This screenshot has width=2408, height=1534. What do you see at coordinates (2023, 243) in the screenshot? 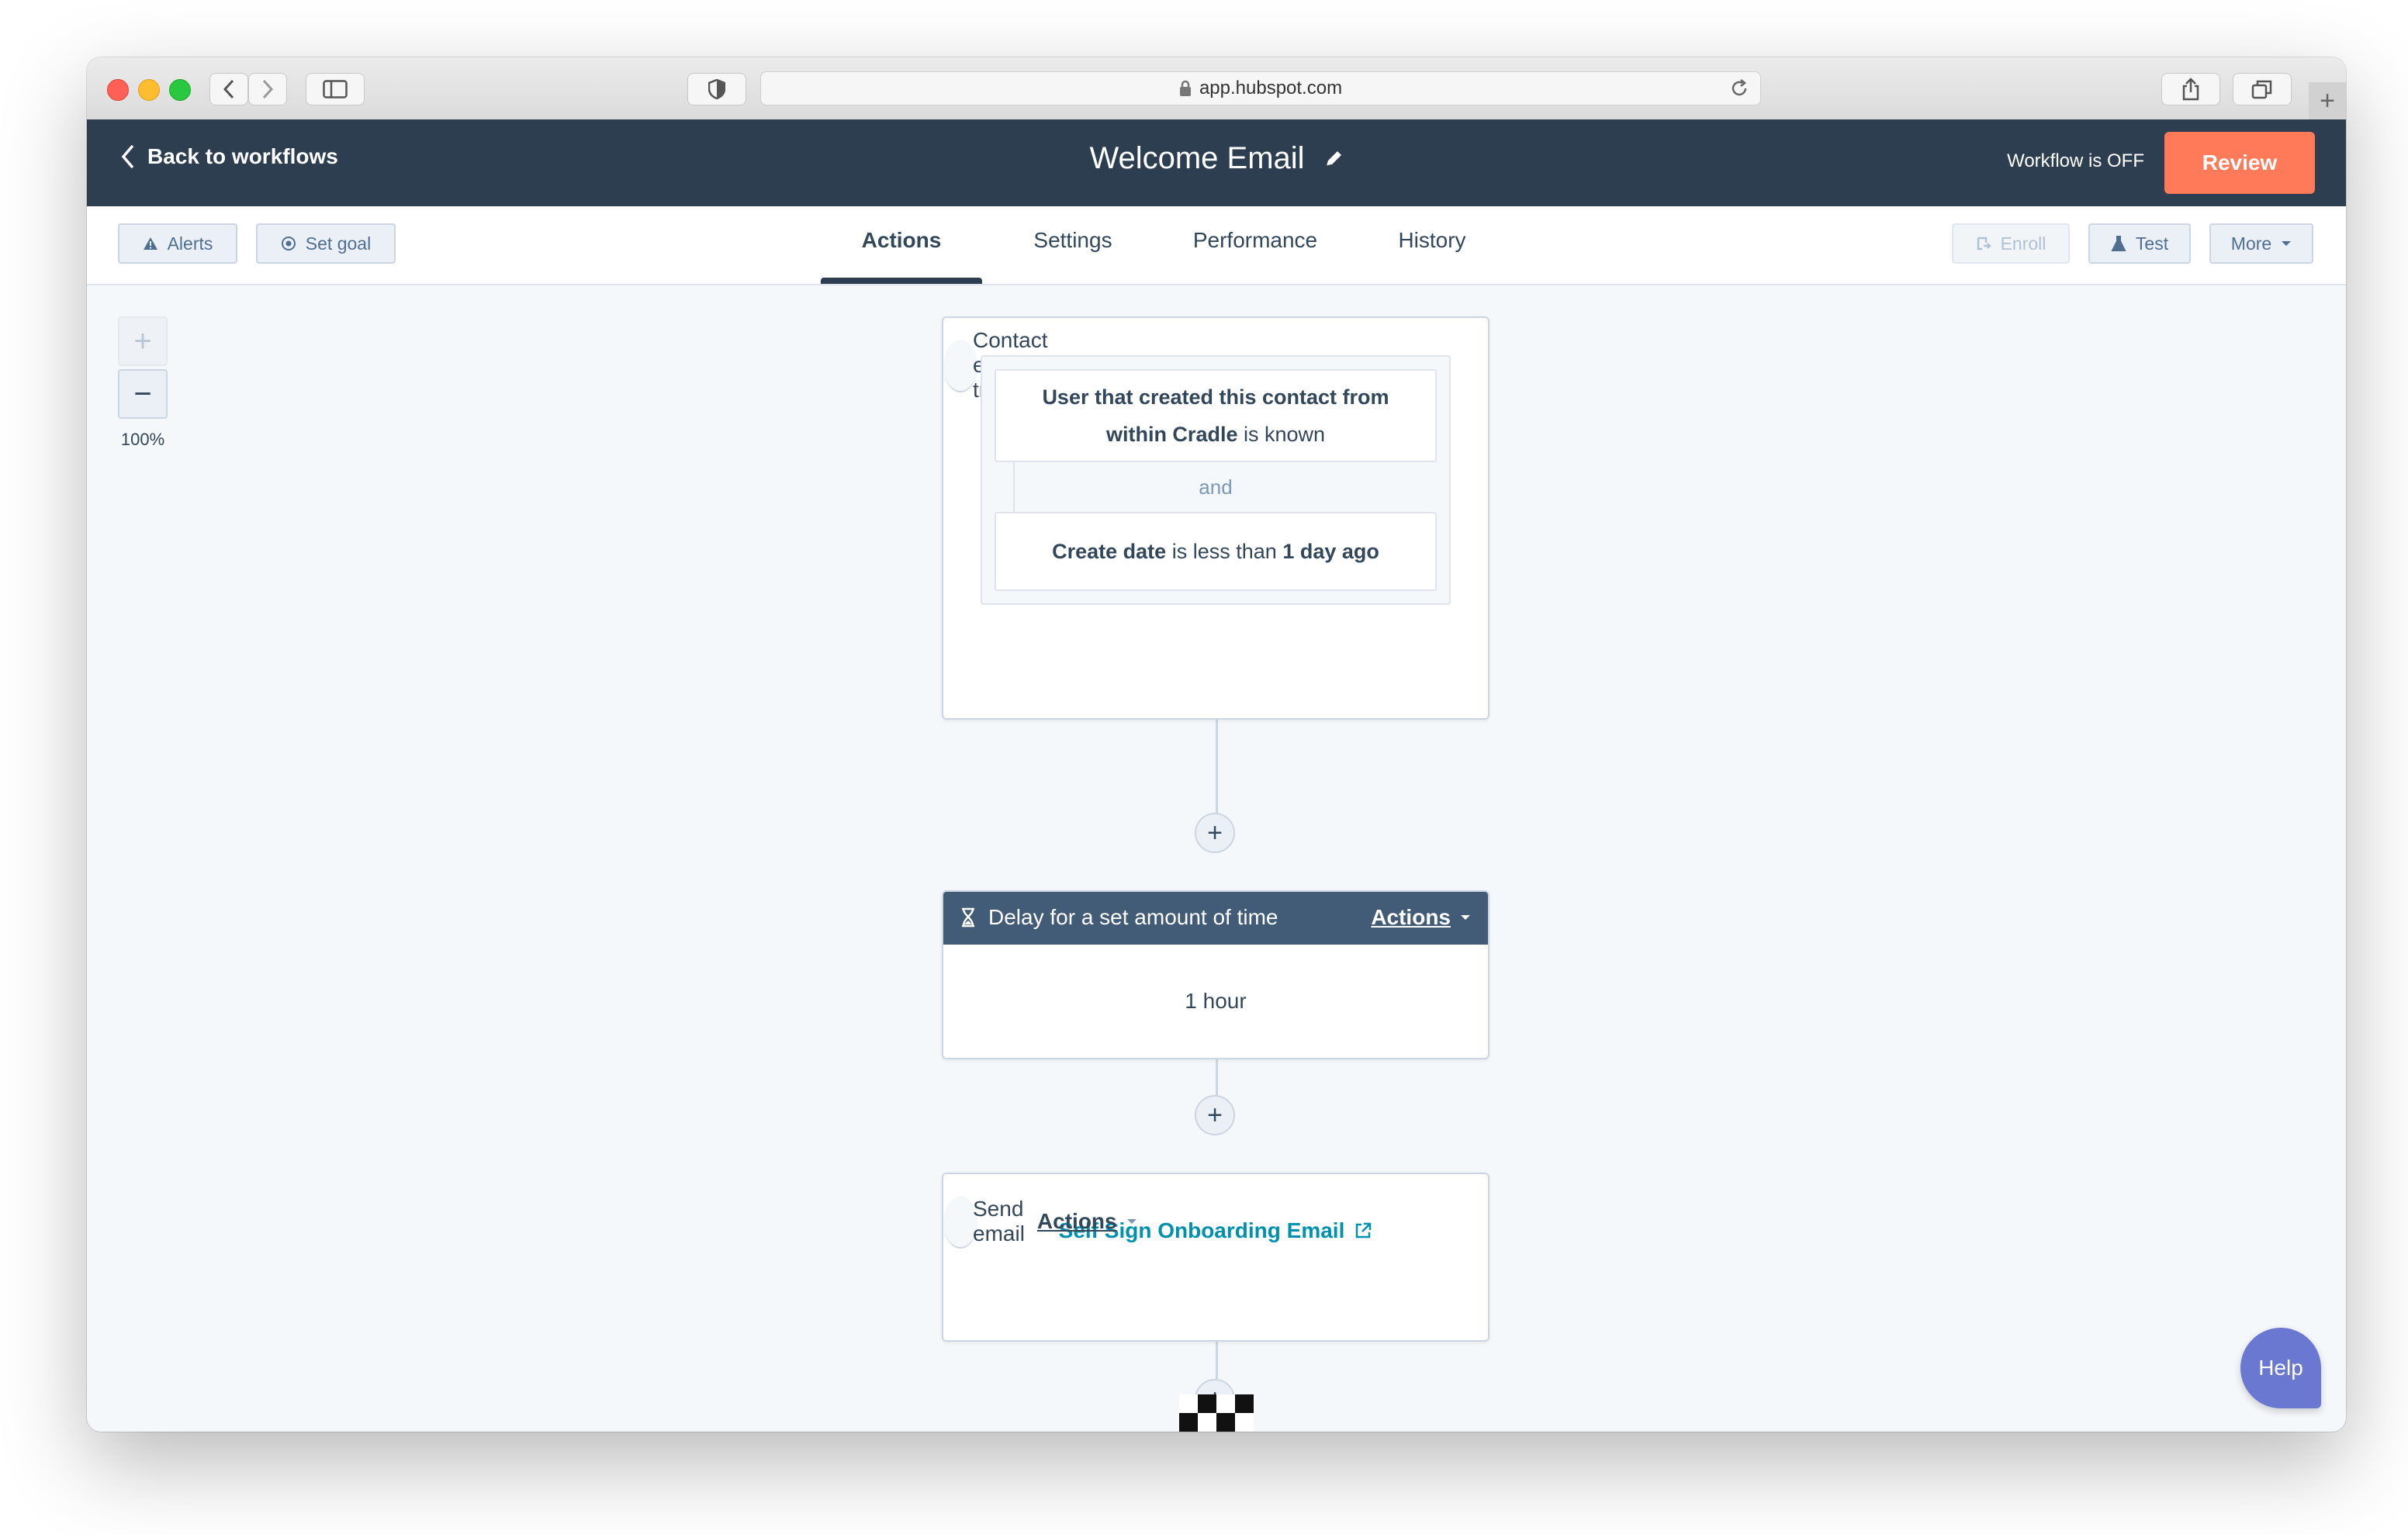
I see `enroll-label: Enroll` at bounding box center [2023, 243].